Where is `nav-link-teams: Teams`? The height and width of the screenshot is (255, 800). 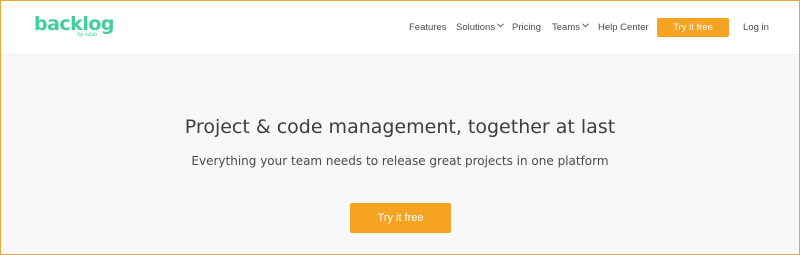 nav-link-teams: Teams is located at coordinates (570, 28).